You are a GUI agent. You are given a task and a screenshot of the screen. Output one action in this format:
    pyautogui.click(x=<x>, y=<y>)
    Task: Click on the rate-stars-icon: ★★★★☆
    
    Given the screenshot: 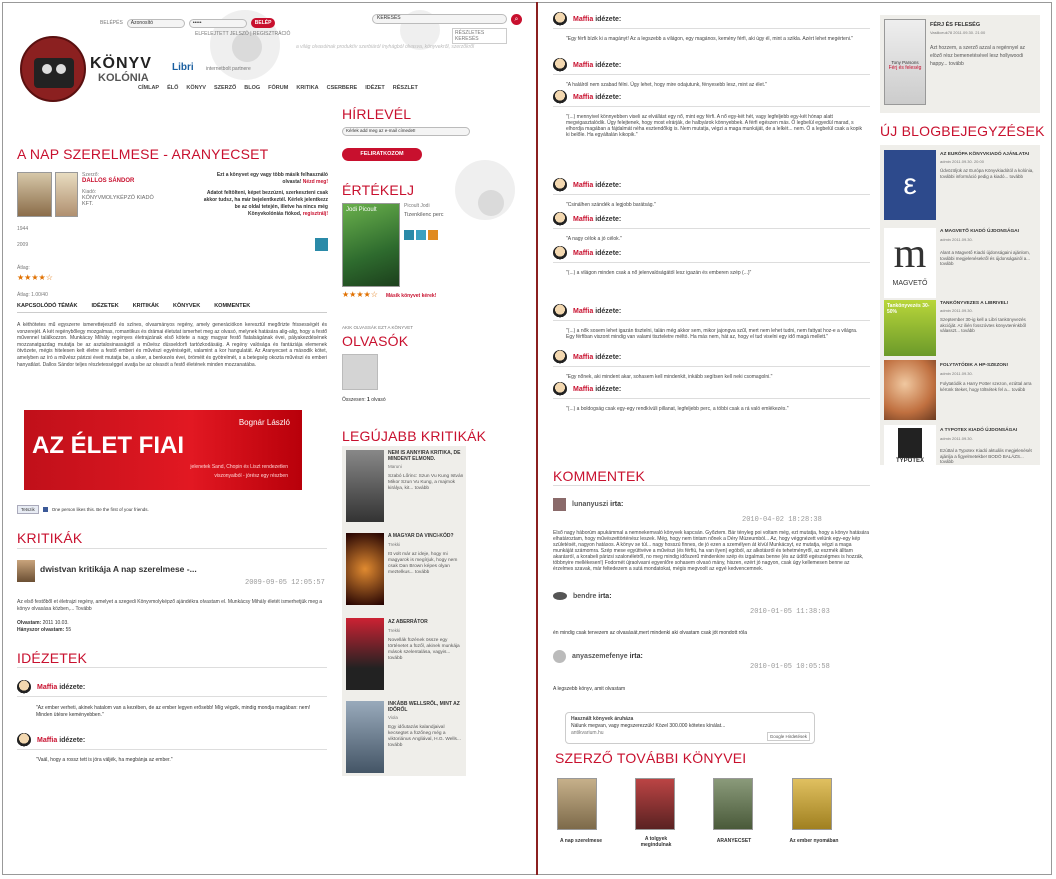 What is the action you would take?
    pyautogui.click(x=360, y=294)
    